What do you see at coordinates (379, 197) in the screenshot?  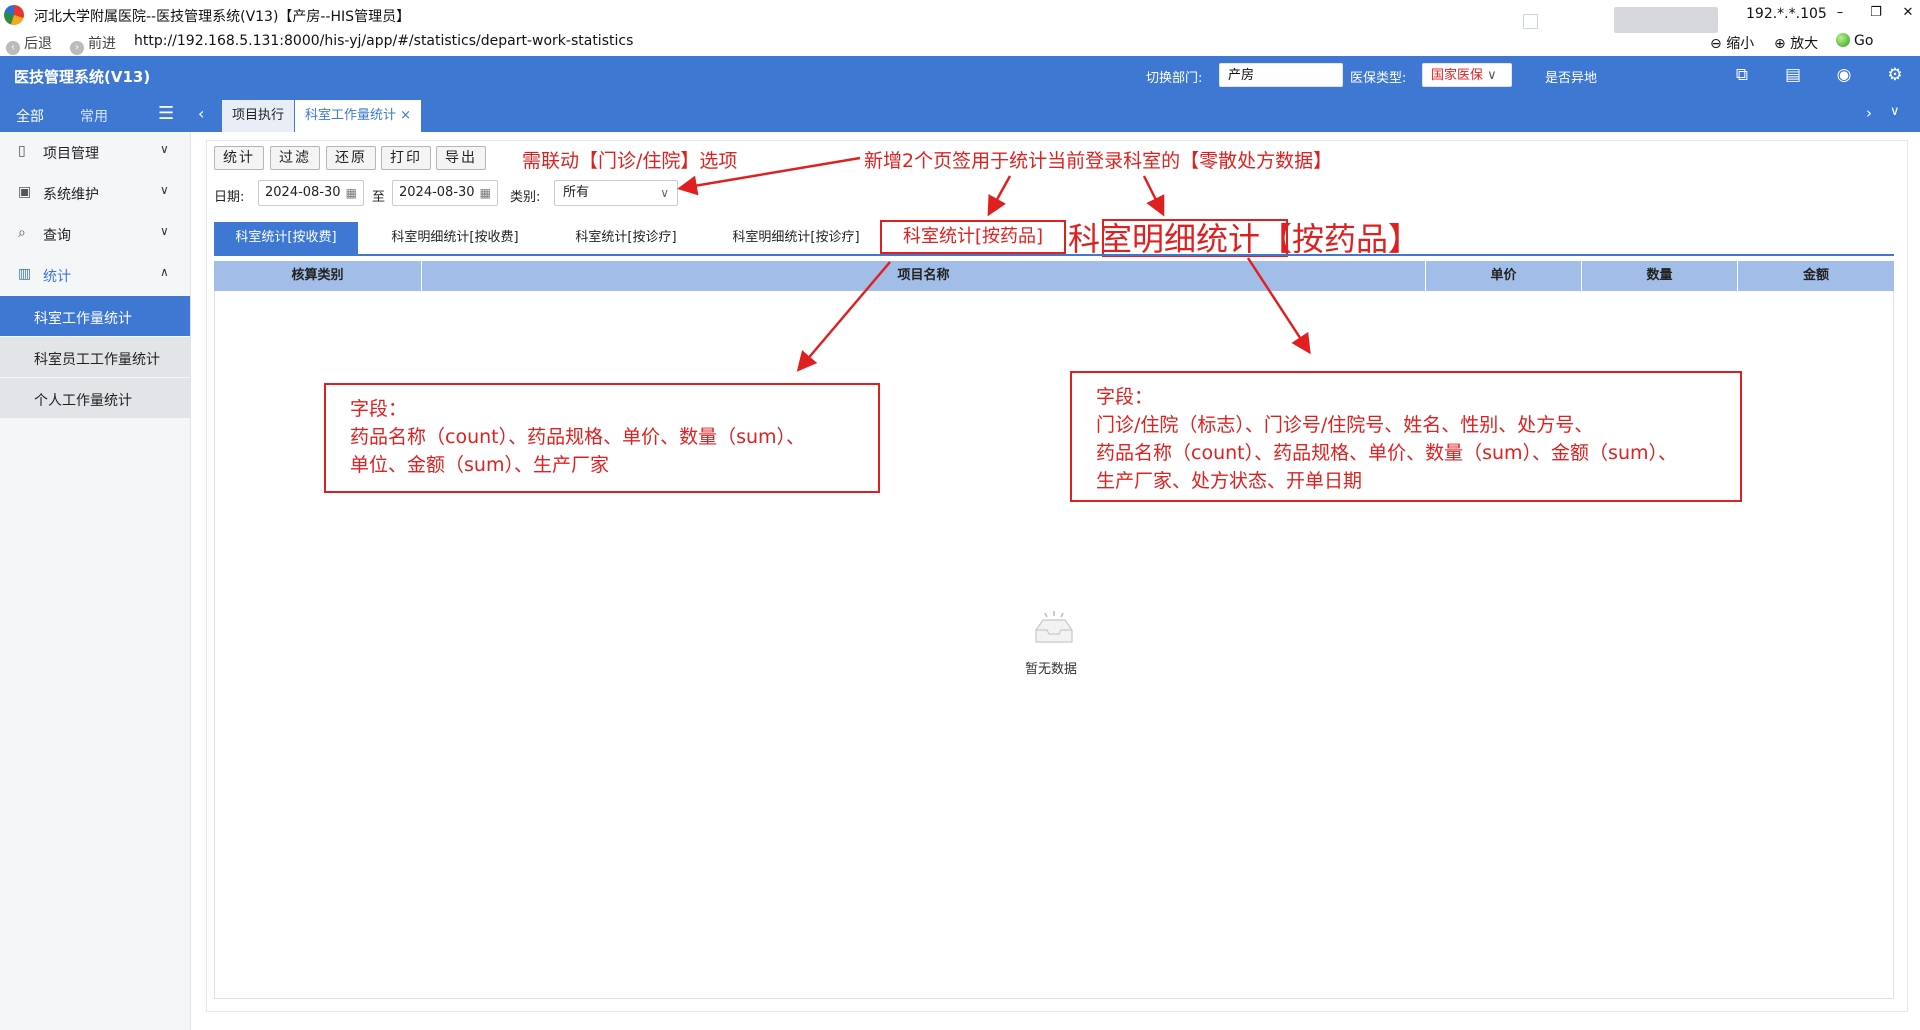 I see `date-to-label: 至` at bounding box center [379, 197].